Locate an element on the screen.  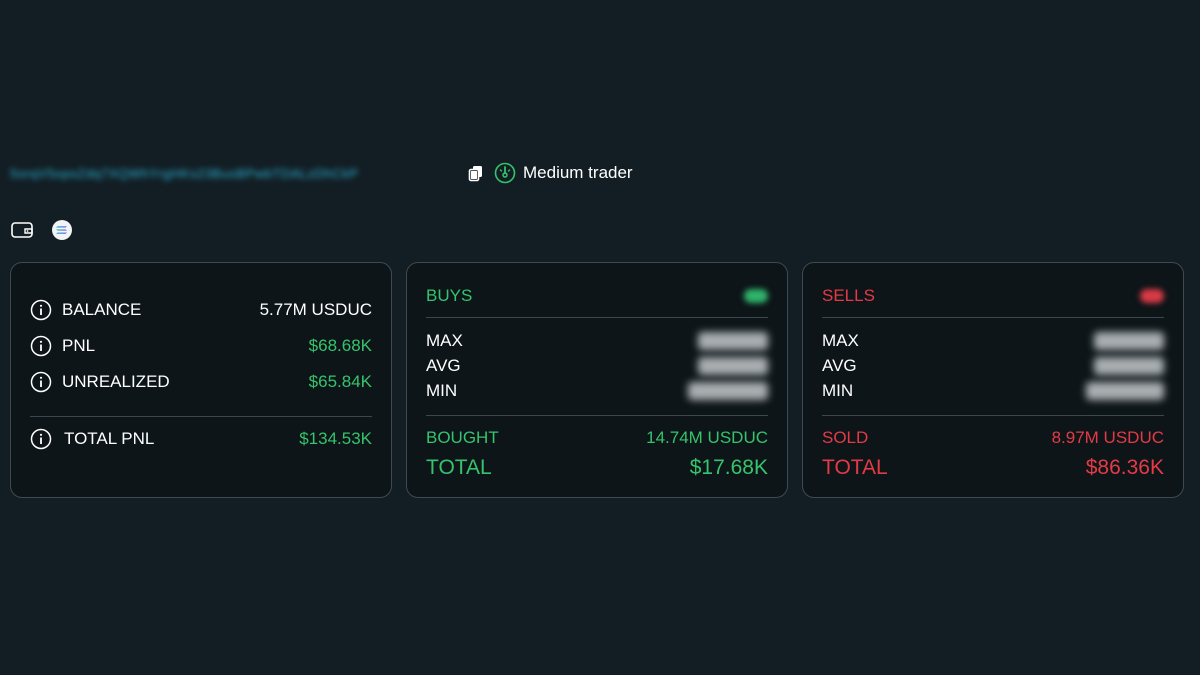
sells-min-row: MIN is located at coordinates (993, 391).